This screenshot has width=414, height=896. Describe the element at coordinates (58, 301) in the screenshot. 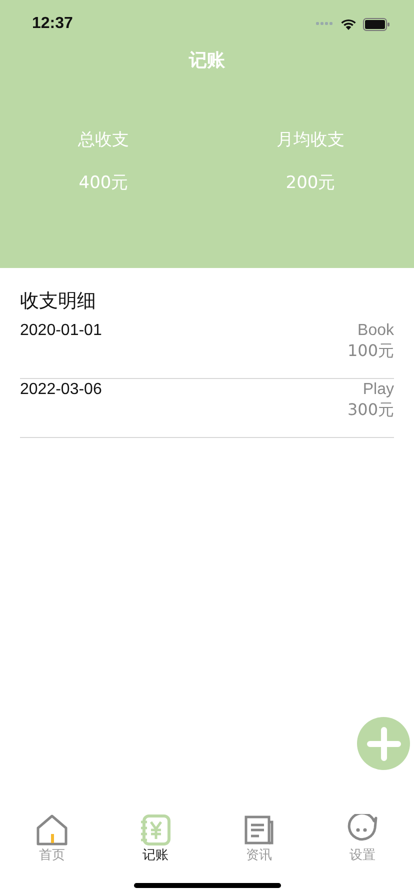

I see `section-title: 收支明细` at that location.